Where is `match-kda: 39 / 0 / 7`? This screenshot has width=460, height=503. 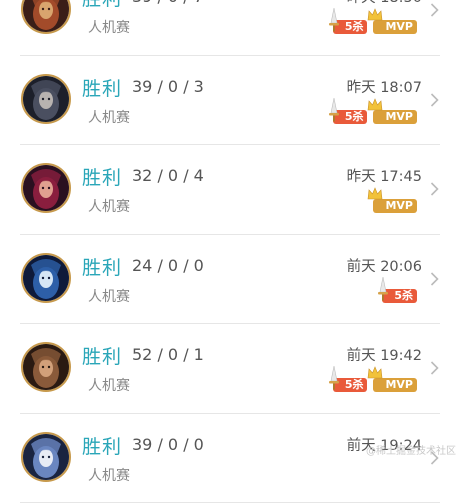 match-kda: 39 / 0 / 7 is located at coordinates (168, 3).